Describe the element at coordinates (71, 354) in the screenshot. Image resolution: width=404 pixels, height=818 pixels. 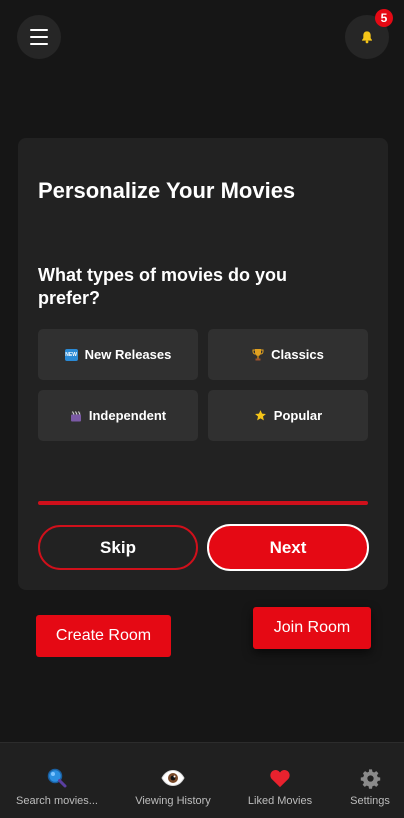
I see `new-badge-icon: NEW` at that location.